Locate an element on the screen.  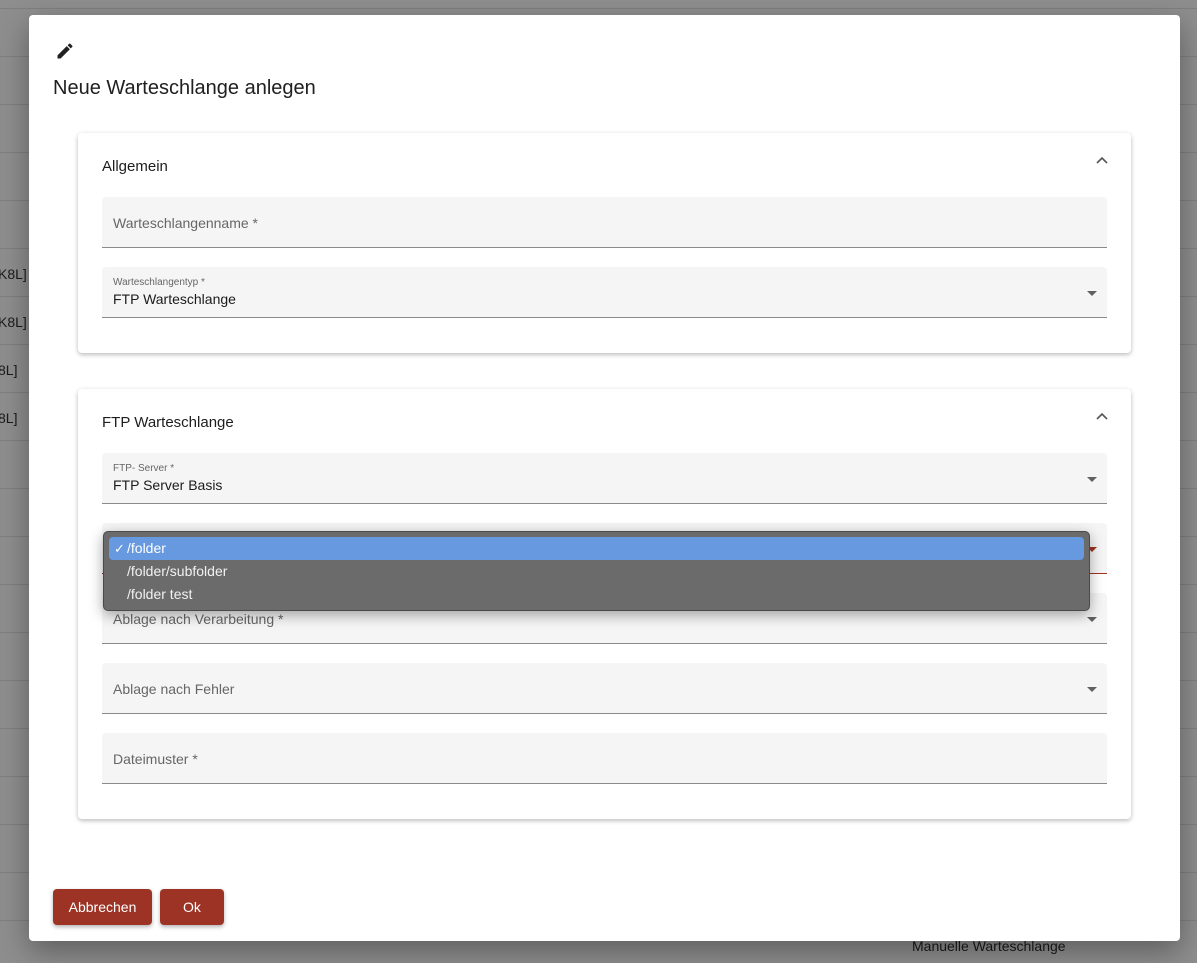
queue-name-placeholder: Warteschlangenname * is located at coordinates (186, 223).